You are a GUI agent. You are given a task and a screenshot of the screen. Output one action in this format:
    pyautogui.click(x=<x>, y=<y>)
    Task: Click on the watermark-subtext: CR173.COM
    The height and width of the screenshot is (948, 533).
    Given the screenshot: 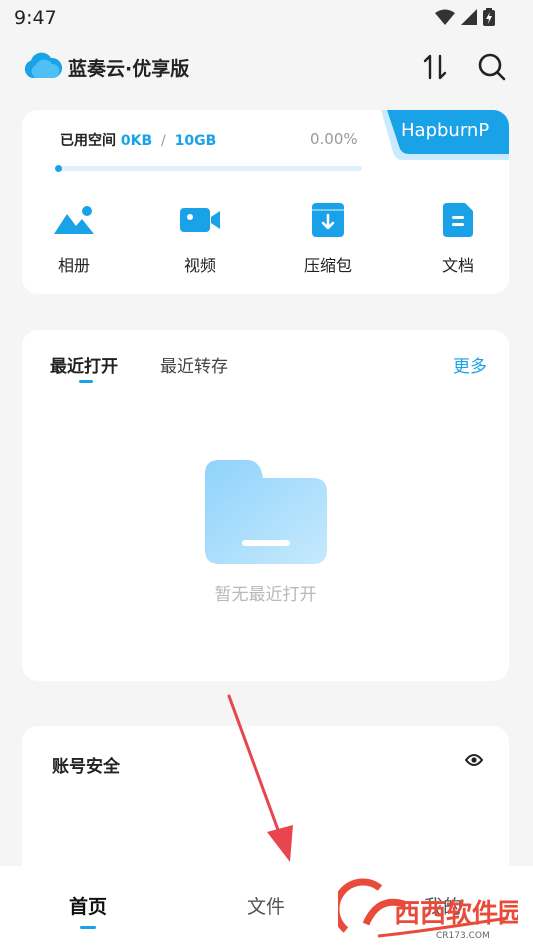 What is the action you would take?
    pyautogui.click(x=463, y=935)
    